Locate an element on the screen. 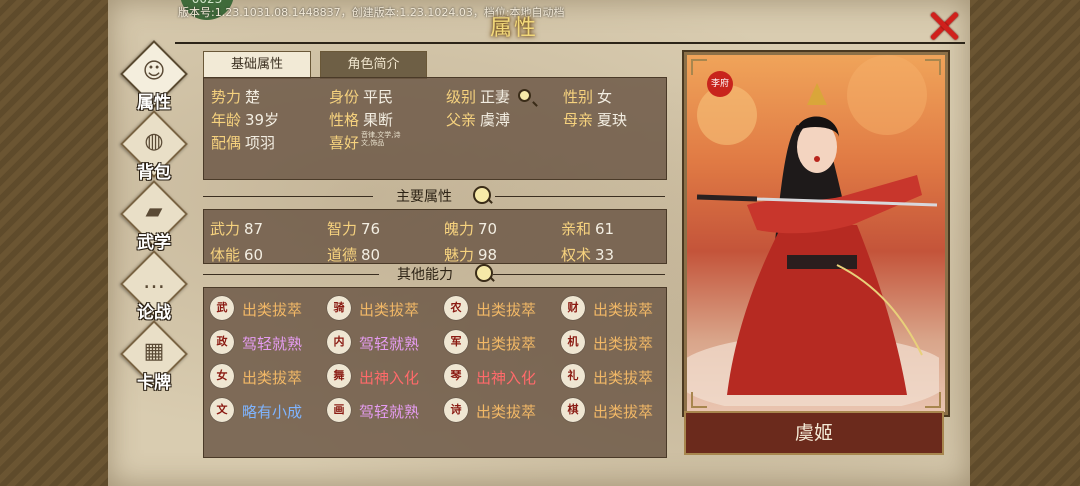  ability-seal-icon: 农 is located at coordinates (456, 308).